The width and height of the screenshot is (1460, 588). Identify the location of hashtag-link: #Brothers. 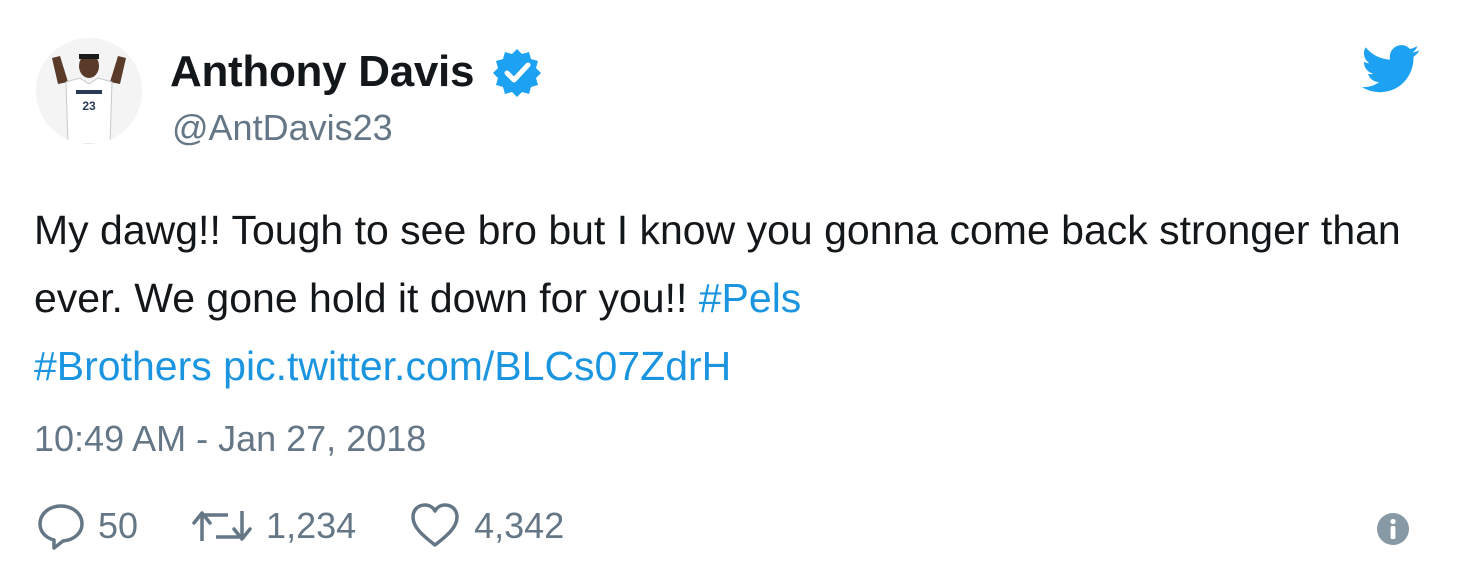
(123, 366).